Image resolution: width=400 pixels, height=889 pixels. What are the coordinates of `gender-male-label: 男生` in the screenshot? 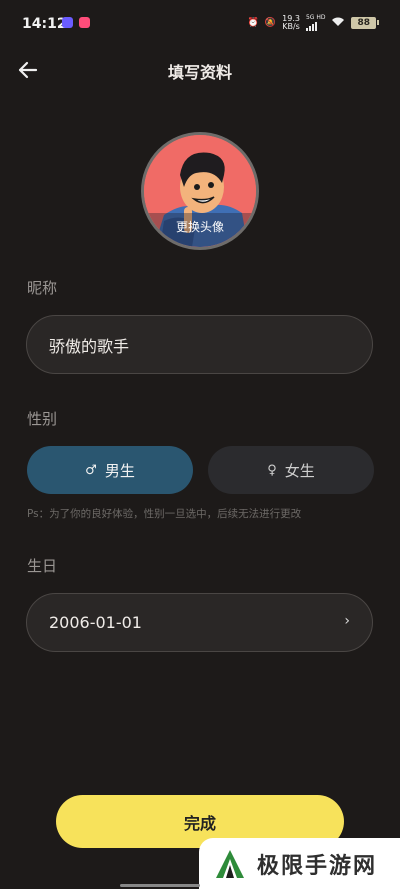 It's located at (119, 470).